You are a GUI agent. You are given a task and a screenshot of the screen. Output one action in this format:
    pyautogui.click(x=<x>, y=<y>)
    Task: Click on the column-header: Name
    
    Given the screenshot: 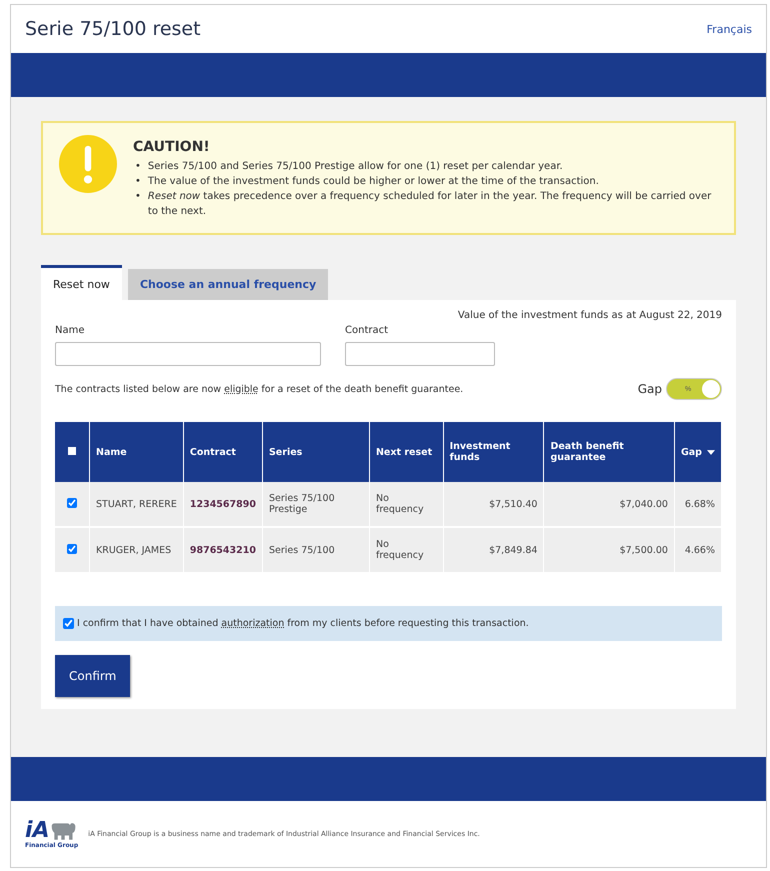 What is the action you would take?
    pyautogui.click(x=137, y=452)
    